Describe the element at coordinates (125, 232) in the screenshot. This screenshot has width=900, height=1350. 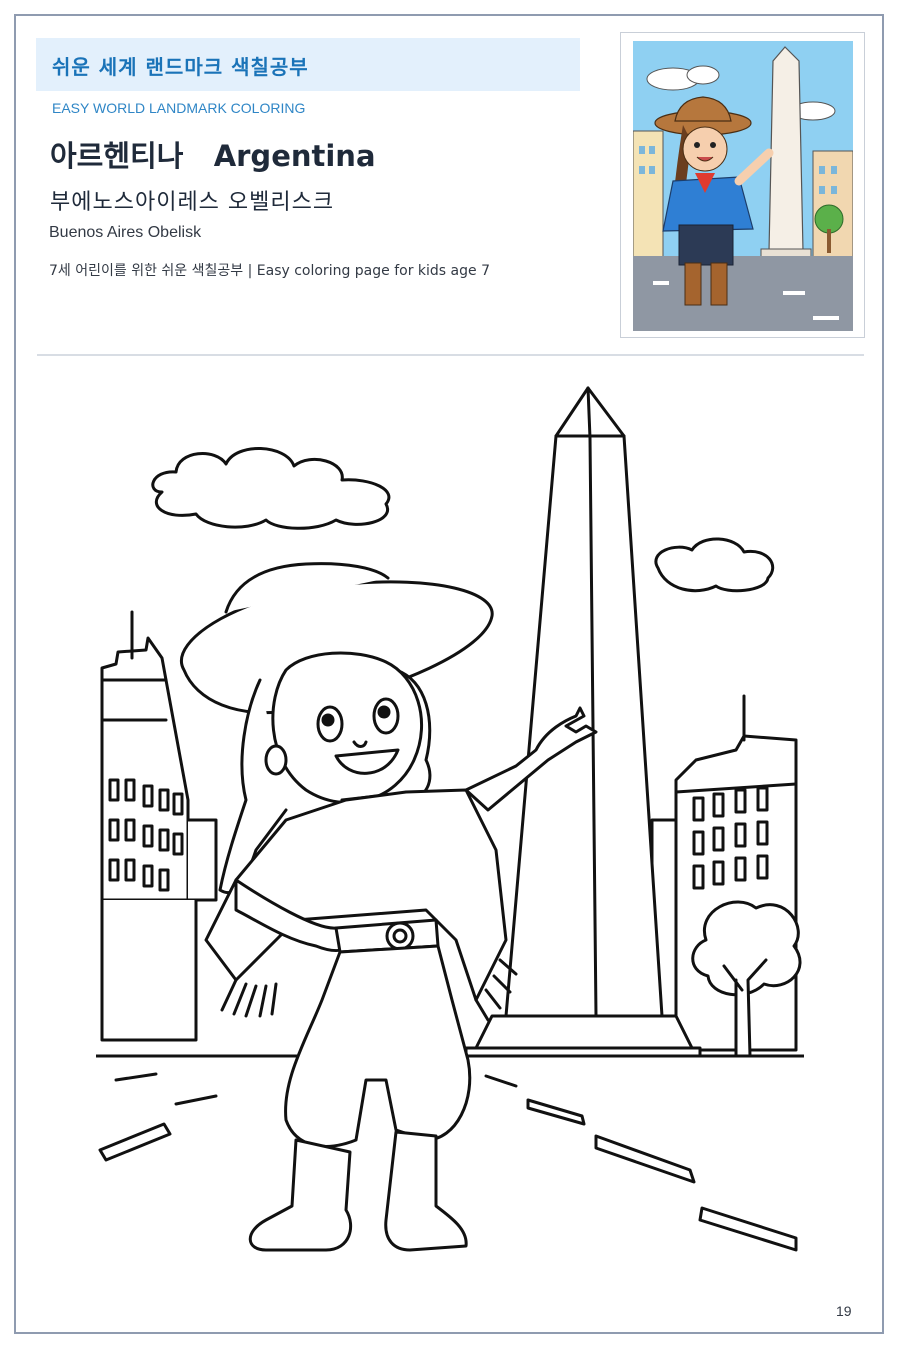
I see `landmark-name-en: Buenos Aires Obelisk` at that location.